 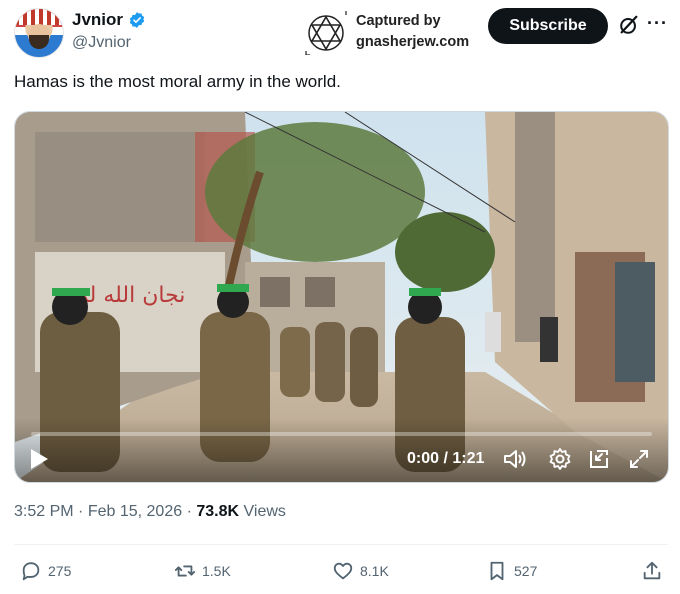 What do you see at coordinates (412, 32) in the screenshot?
I see `watermark-text: Captured by gnasherjew.com` at bounding box center [412, 32].